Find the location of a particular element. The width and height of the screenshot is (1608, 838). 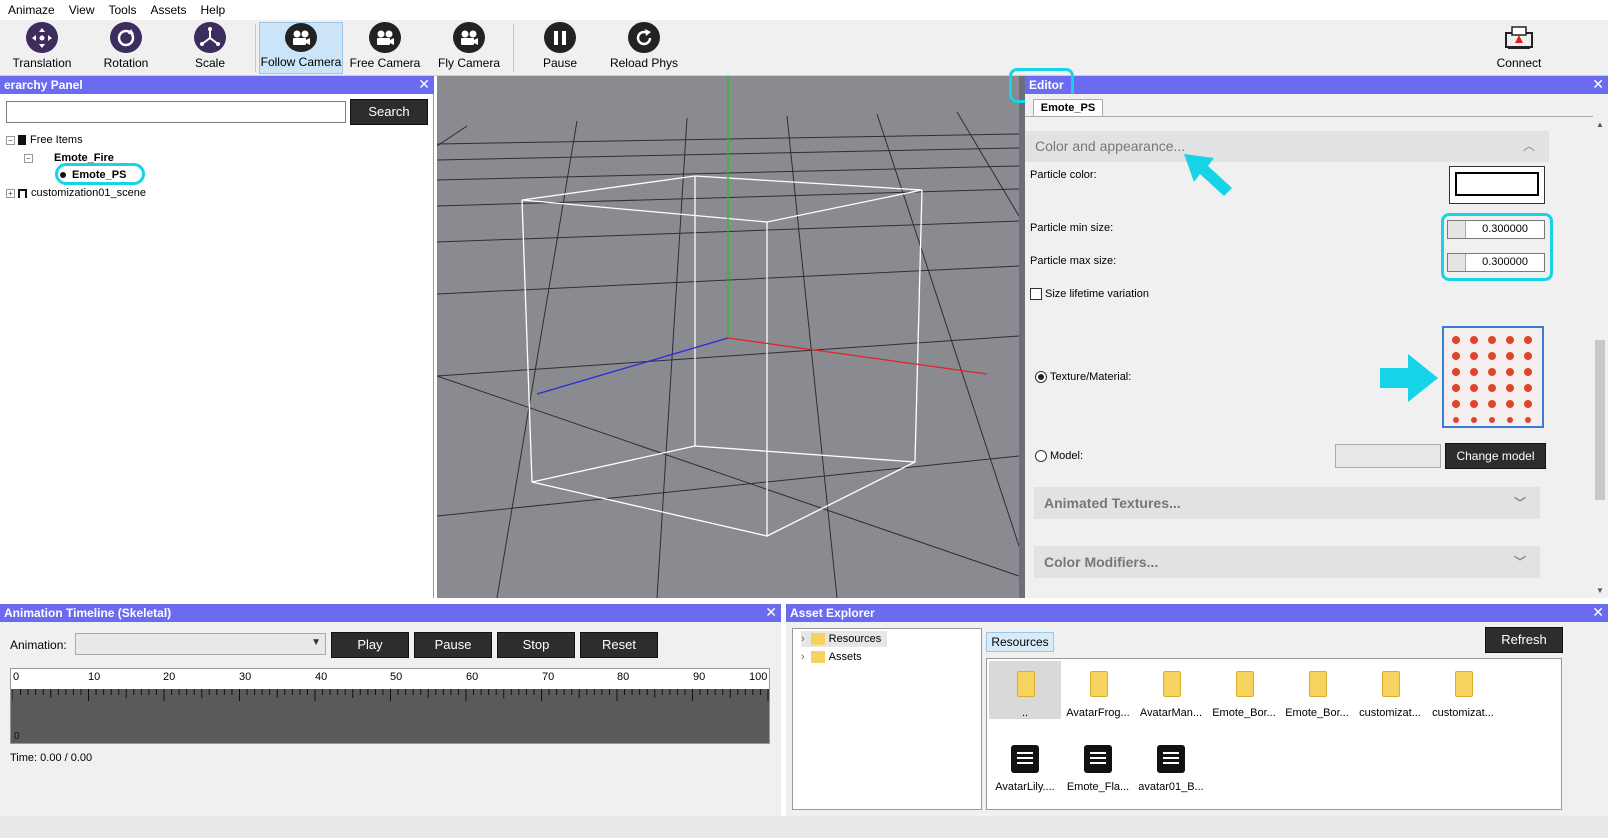

tree-item-emote-ps: Emote_PS is located at coordinates (93, 175).